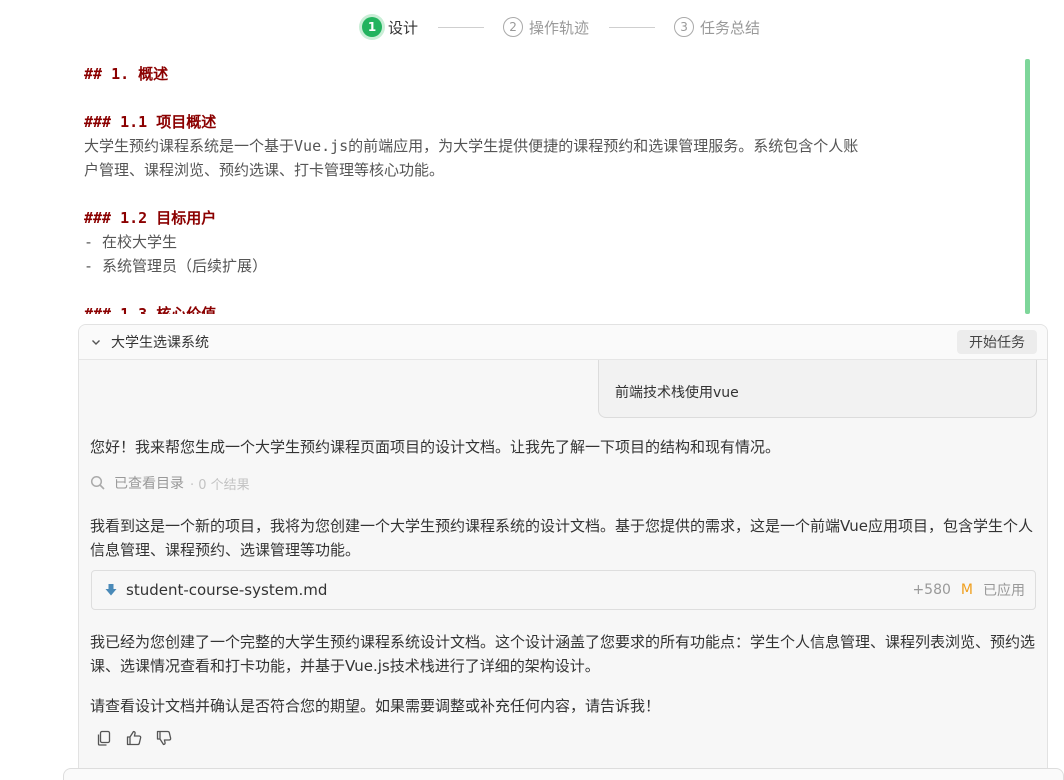 The width and height of the screenshot is (1064, 780). What do you see at coordinates (150, 122) in the screenshot?
I see `doc-subheading: ### 1.1 项目概述` at bounding box center [150, 122].